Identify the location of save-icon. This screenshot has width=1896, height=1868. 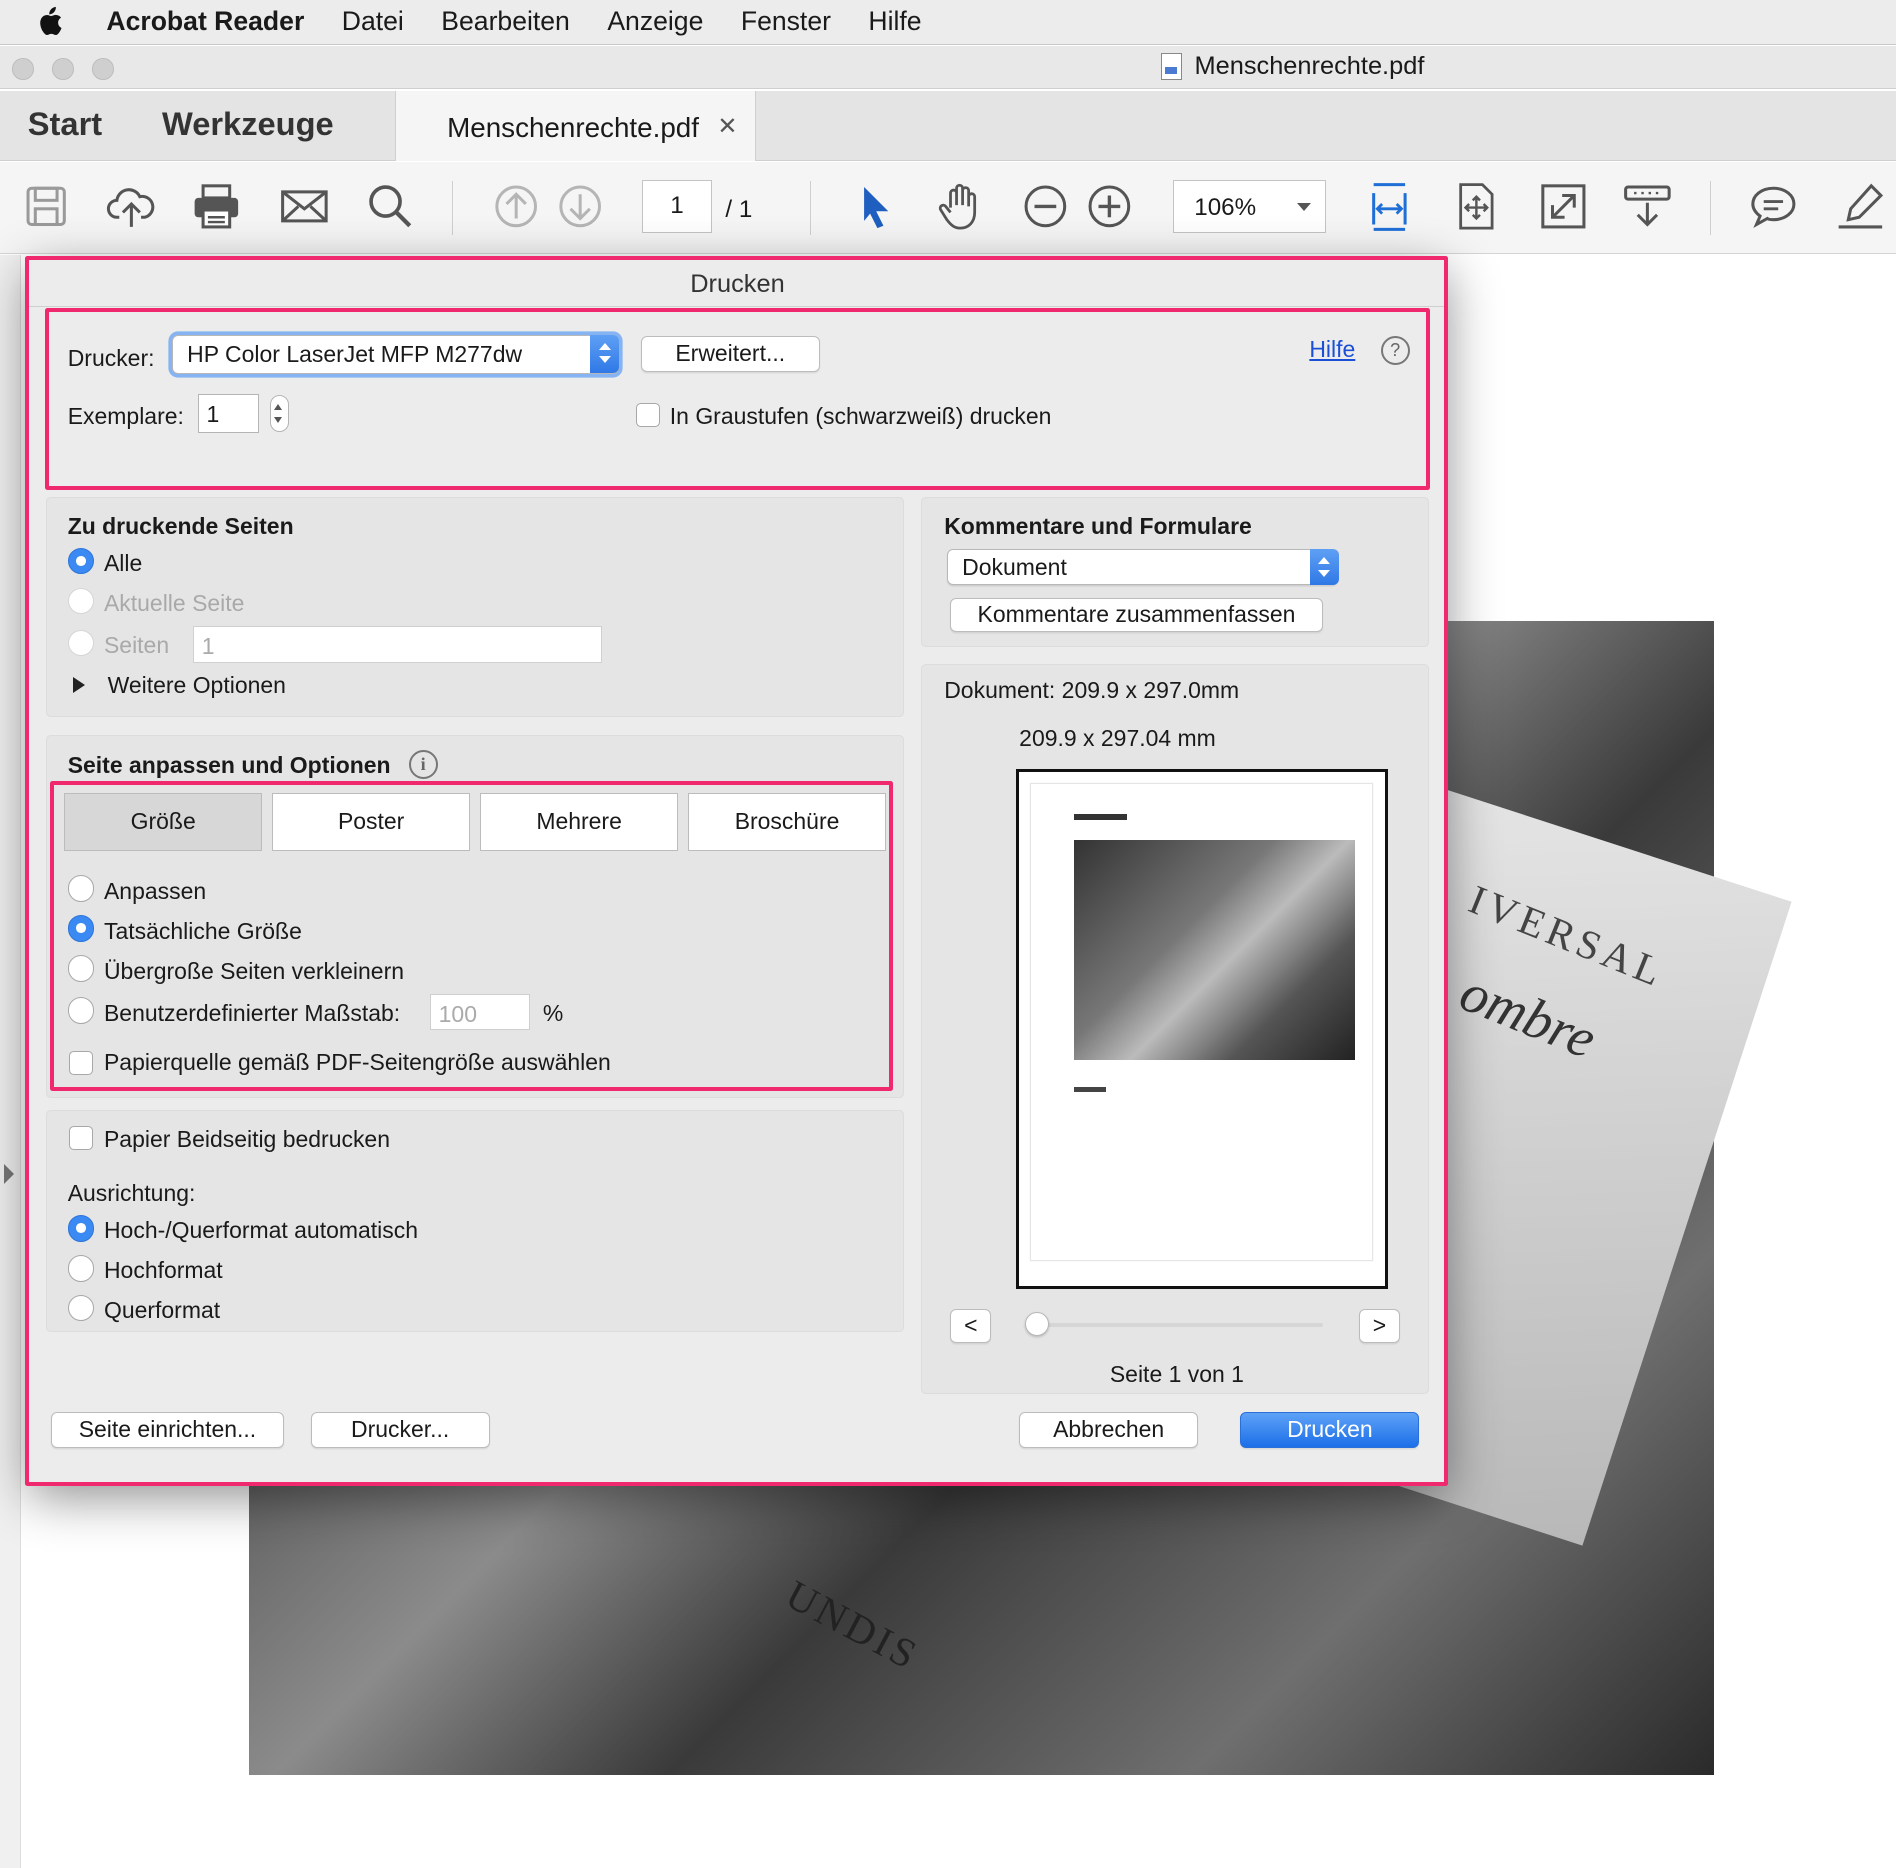
(46, 206).